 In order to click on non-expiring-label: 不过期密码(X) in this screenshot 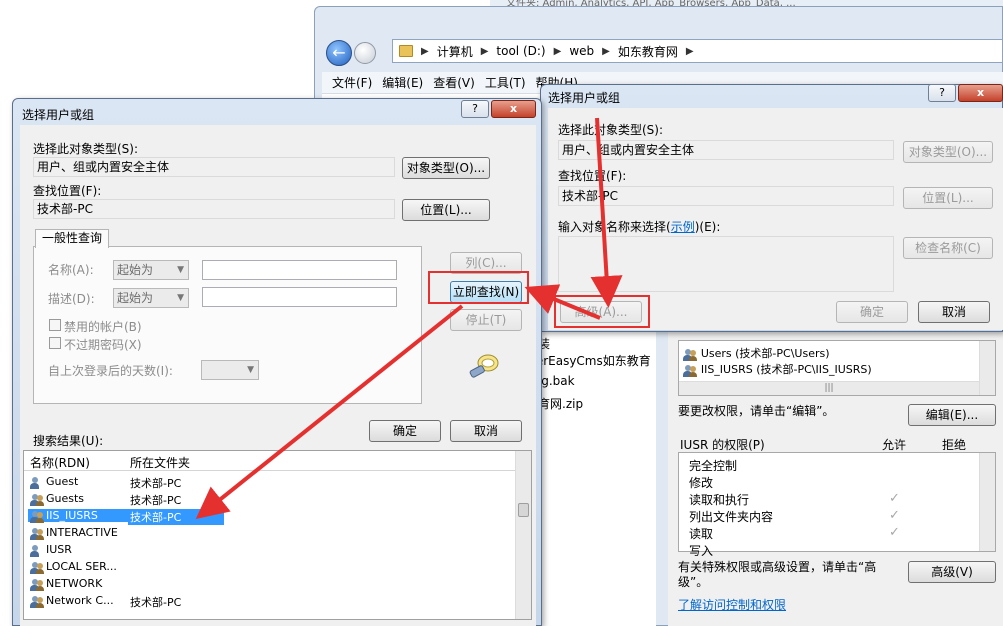, I will do `click(103, 345)`.